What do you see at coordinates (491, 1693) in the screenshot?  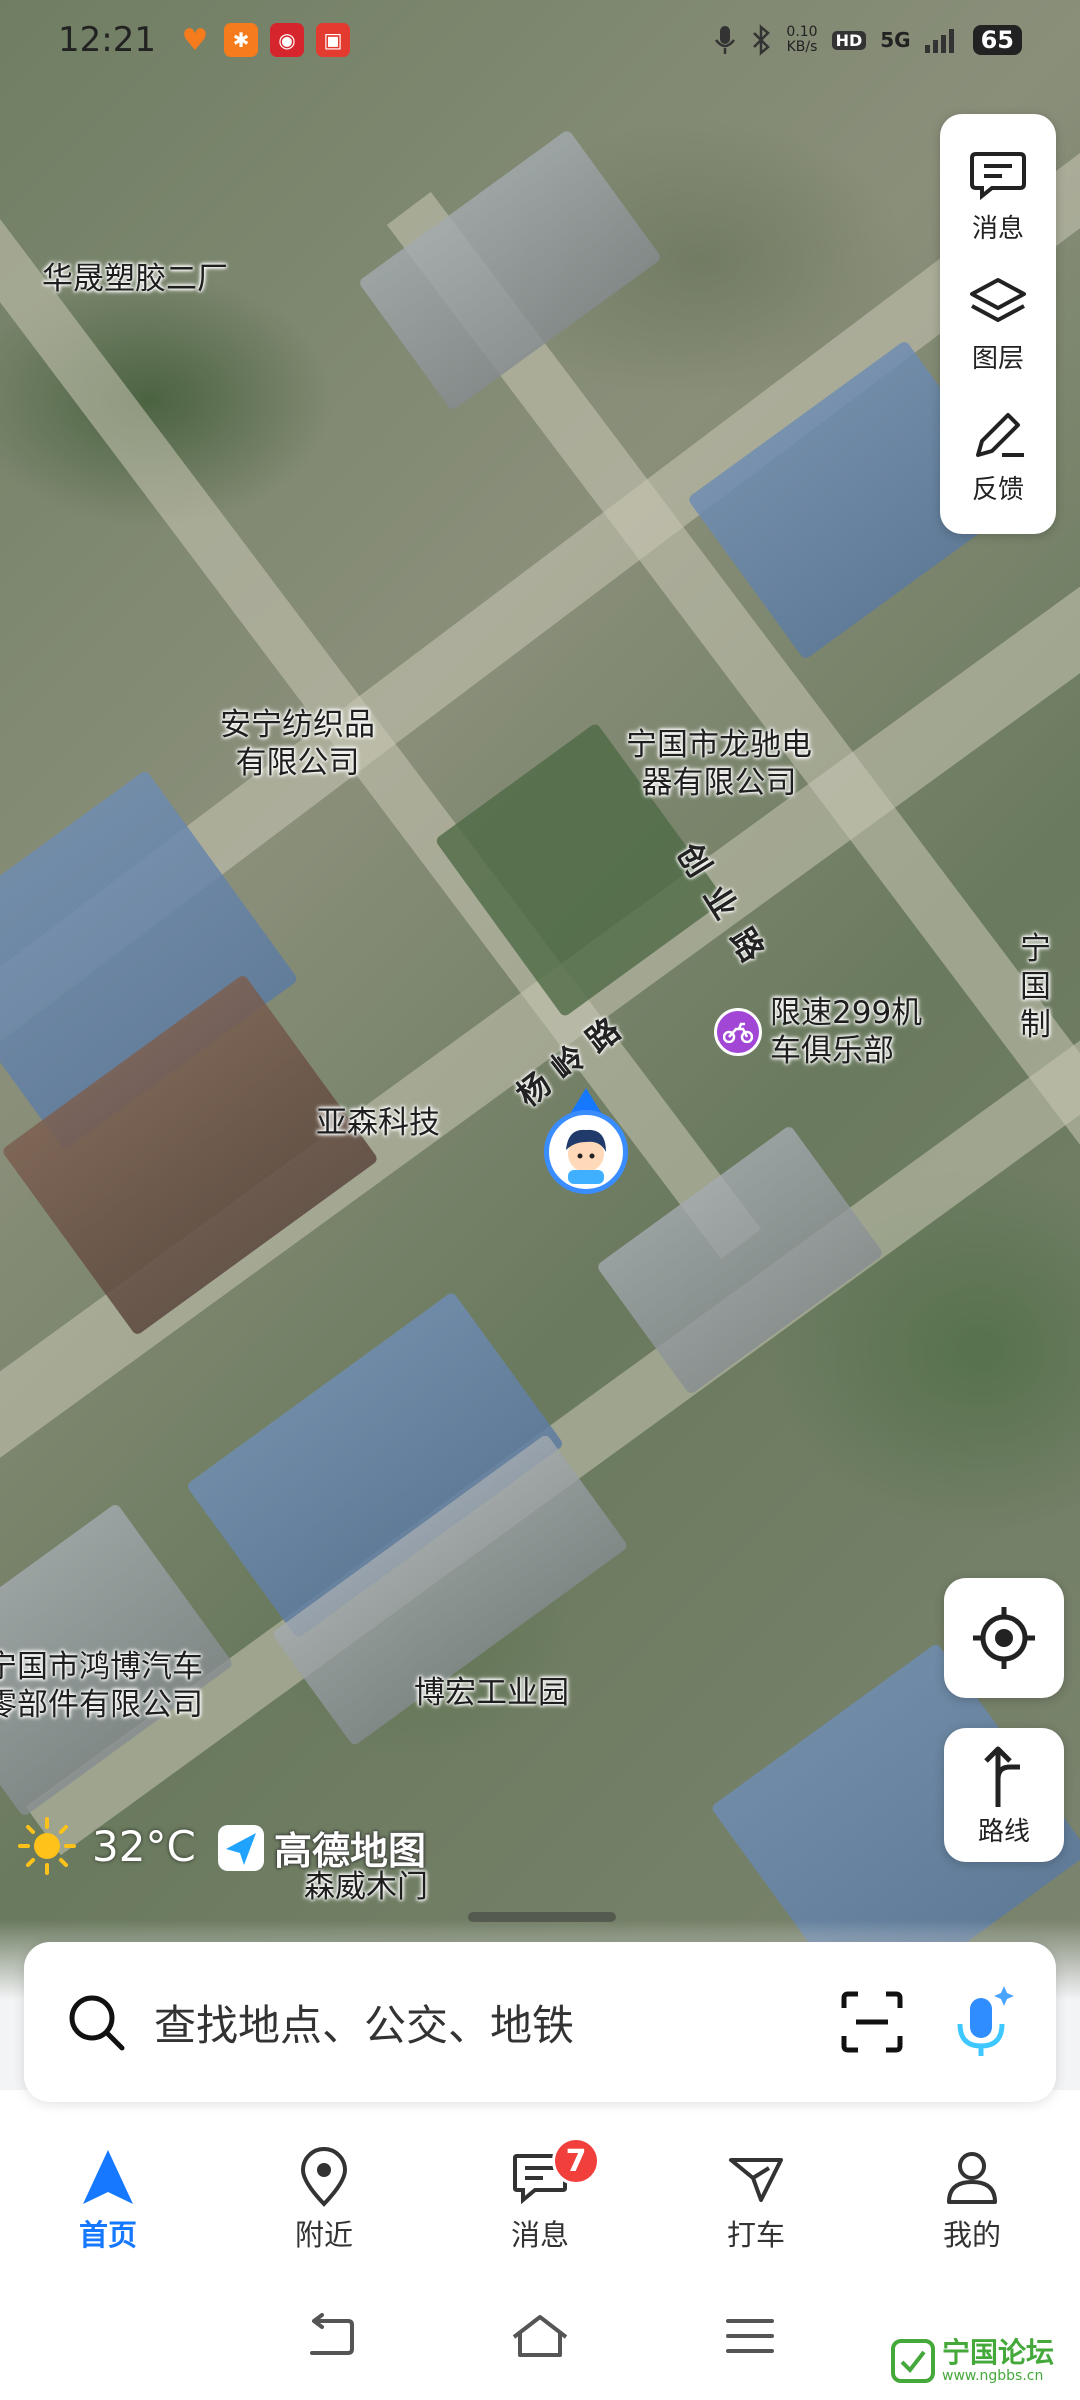 I see `poi-label: 博宏工业园` at bounding box center [491, 1693].